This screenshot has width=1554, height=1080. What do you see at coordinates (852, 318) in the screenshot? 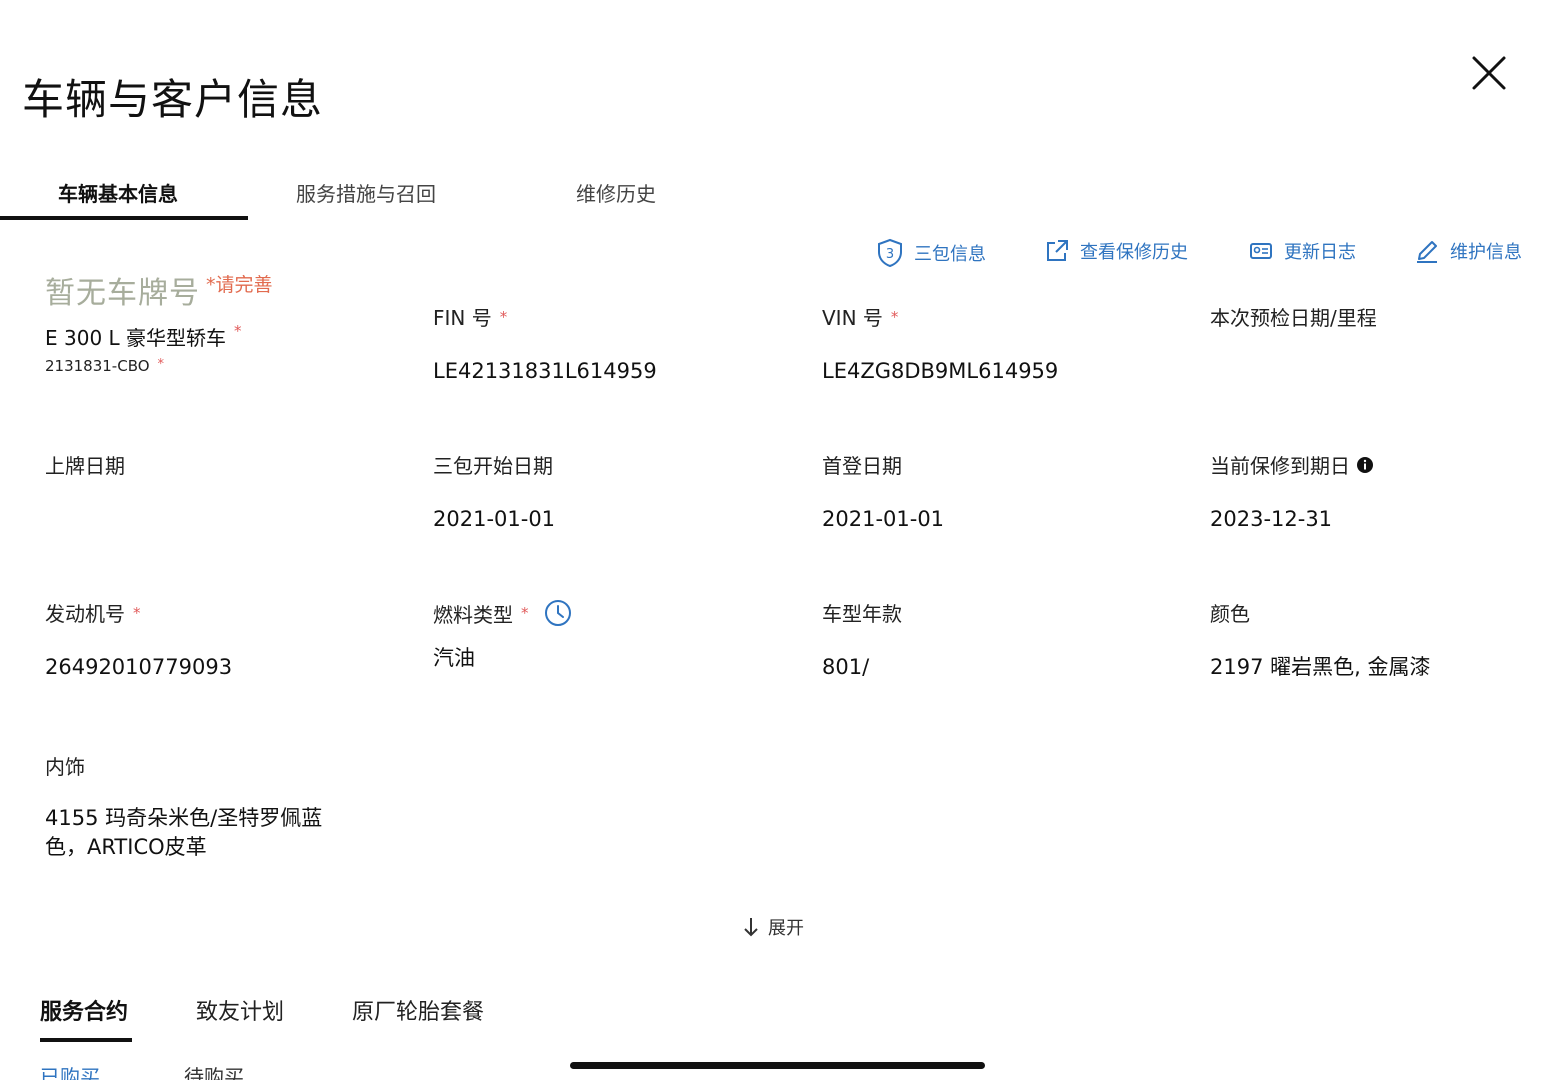
I see `vin-label: VIN 号` at bounding box center [852, 318].